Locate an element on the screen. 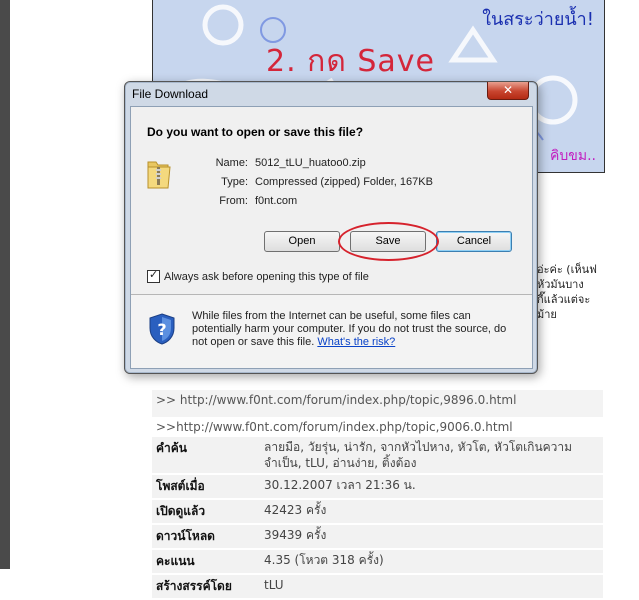 The width and height of the screenshot is (639, 600). cancel-button: Cancel is located at coordinates (474, 241).